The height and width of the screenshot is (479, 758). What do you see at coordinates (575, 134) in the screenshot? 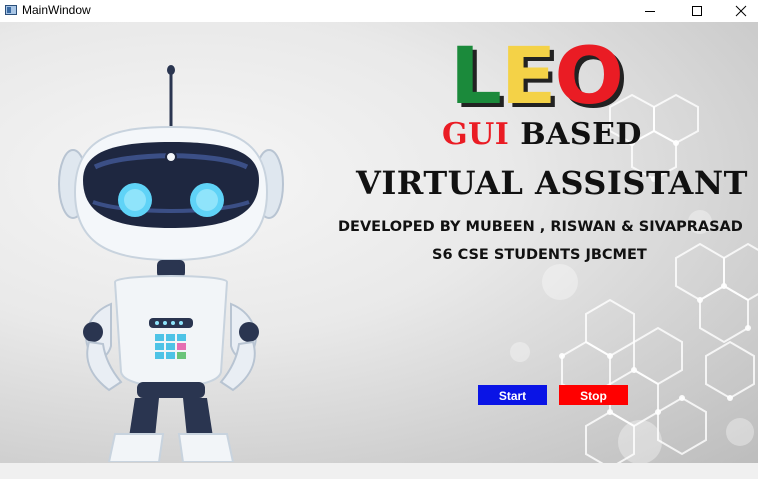
I see `heading-based-text: BASED` at bounding box center [575, 134].